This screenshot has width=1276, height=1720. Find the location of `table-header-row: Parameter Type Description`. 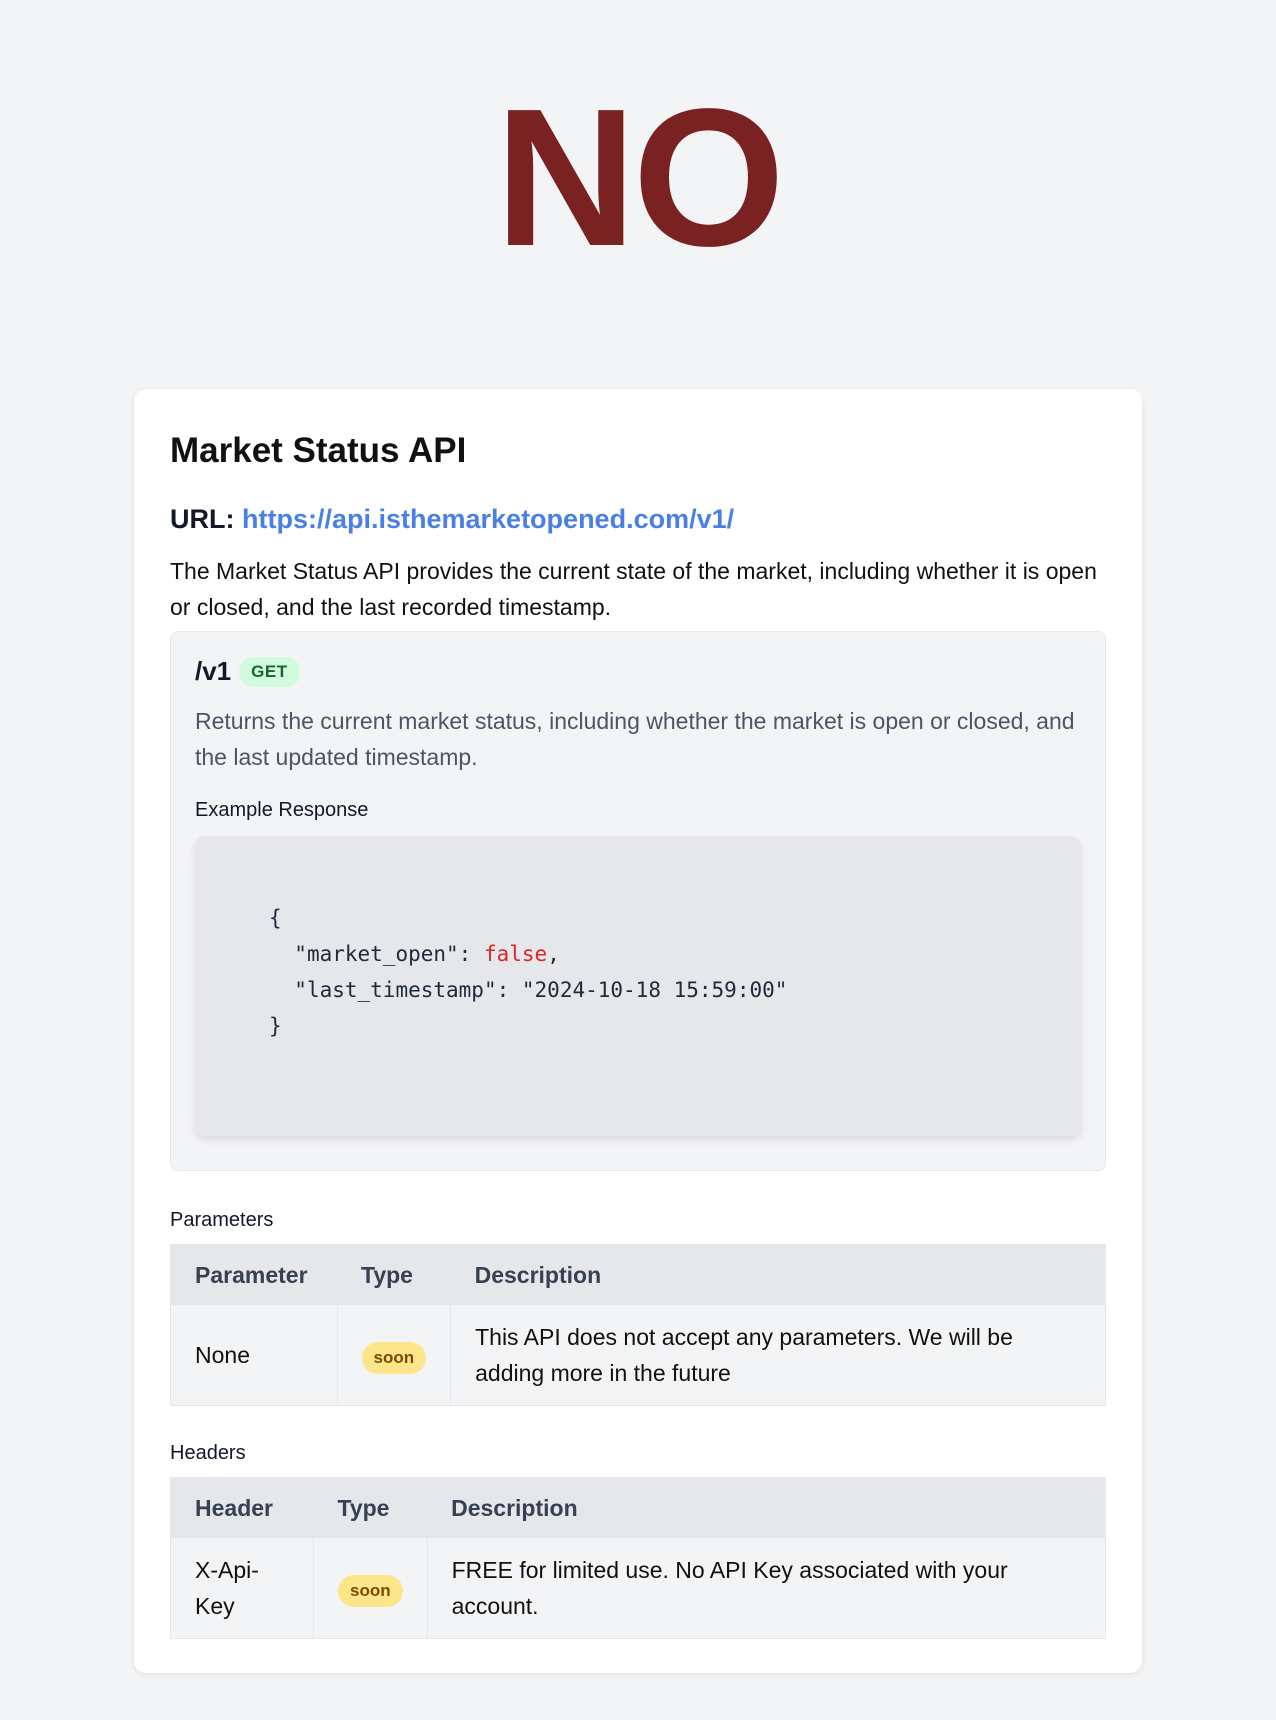

table-header-row: Parameter Type Description is located at coordinates (638, 1274).